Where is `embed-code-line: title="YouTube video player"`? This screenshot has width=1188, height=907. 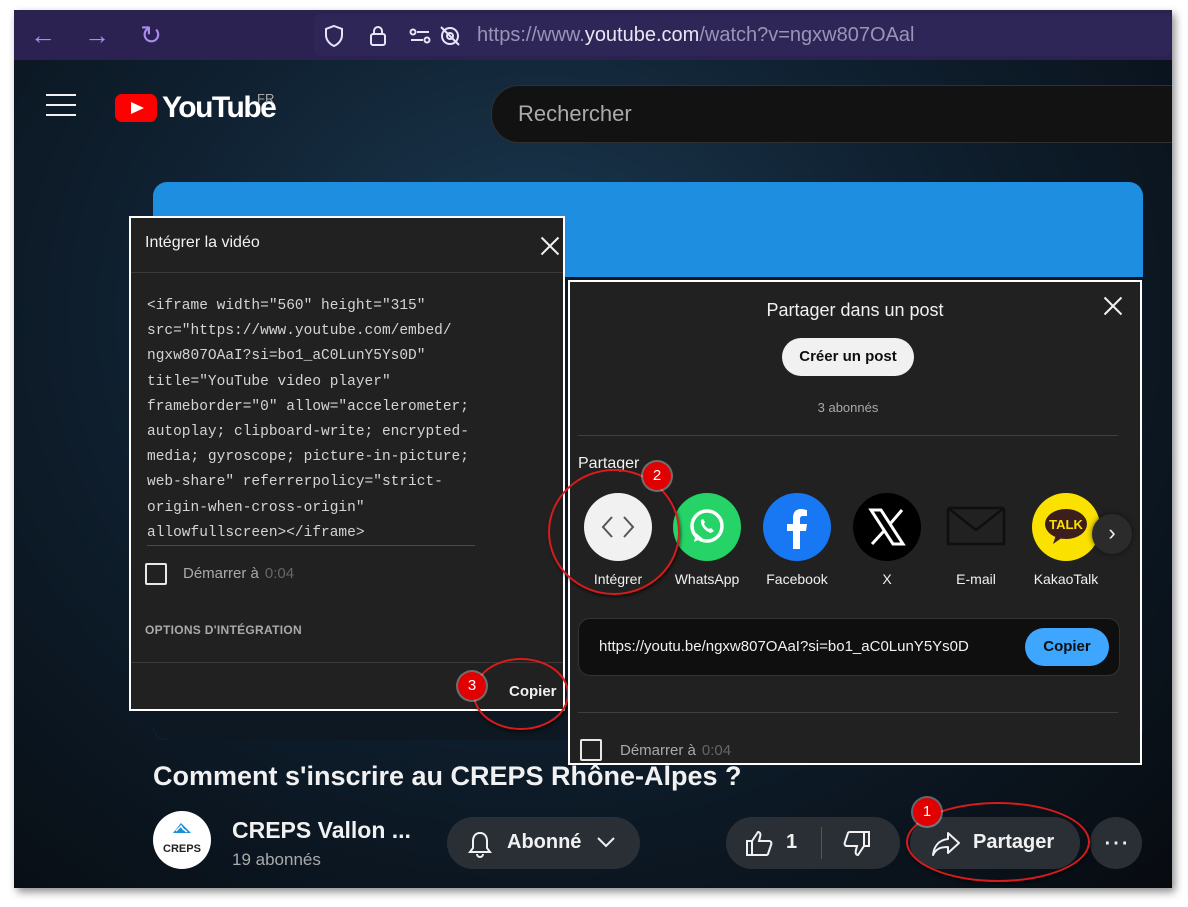
embed-code-line: title="YouTube video player" is located at coordinates (269, 381).